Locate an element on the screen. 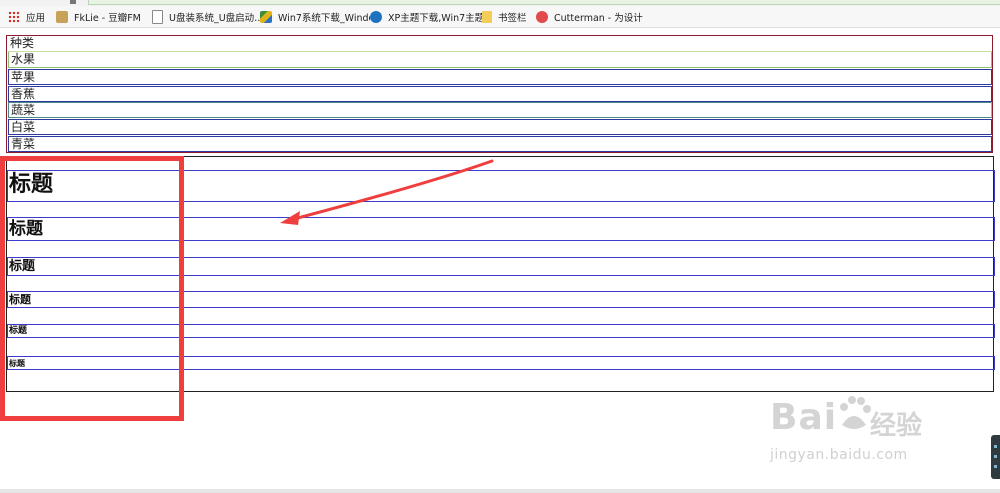 Image resolution: width=1000 pixels, height=493 pixels. bookmark-xp-theme: XP主题下载,Win7主题 is located at coordinates (426, 17).